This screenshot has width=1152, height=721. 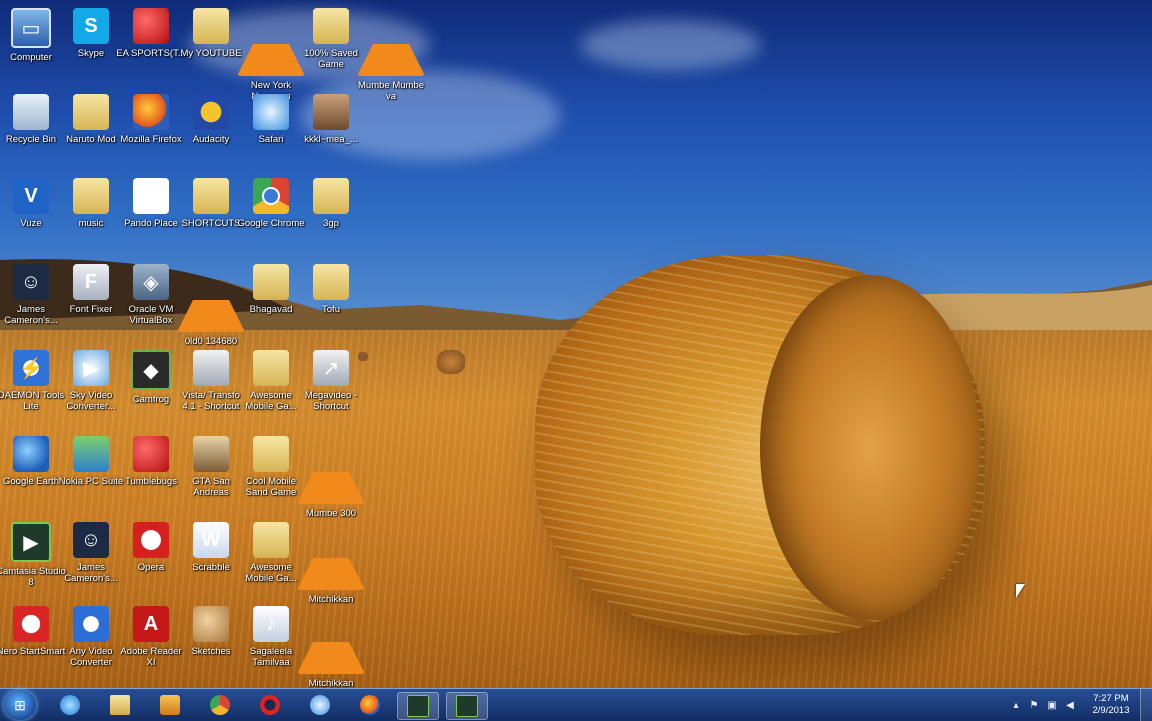 What do you see at coordinates (331, 112) in the screenshot?
I see `photo-icon` at bounding box center [331, 112].